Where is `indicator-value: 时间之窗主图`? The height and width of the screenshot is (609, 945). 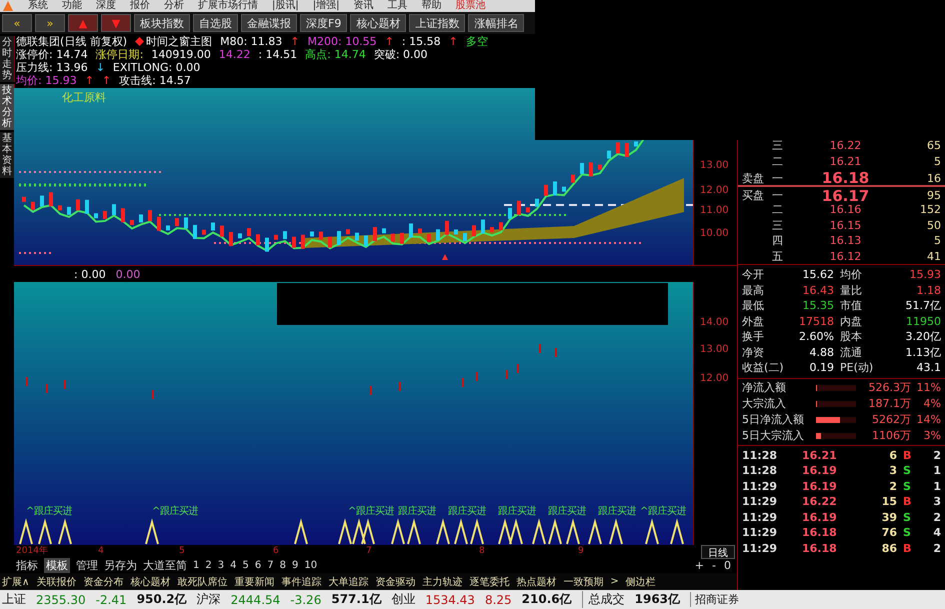 indicator-value: 时间之窗主图 is located at coordinates (179, 41).